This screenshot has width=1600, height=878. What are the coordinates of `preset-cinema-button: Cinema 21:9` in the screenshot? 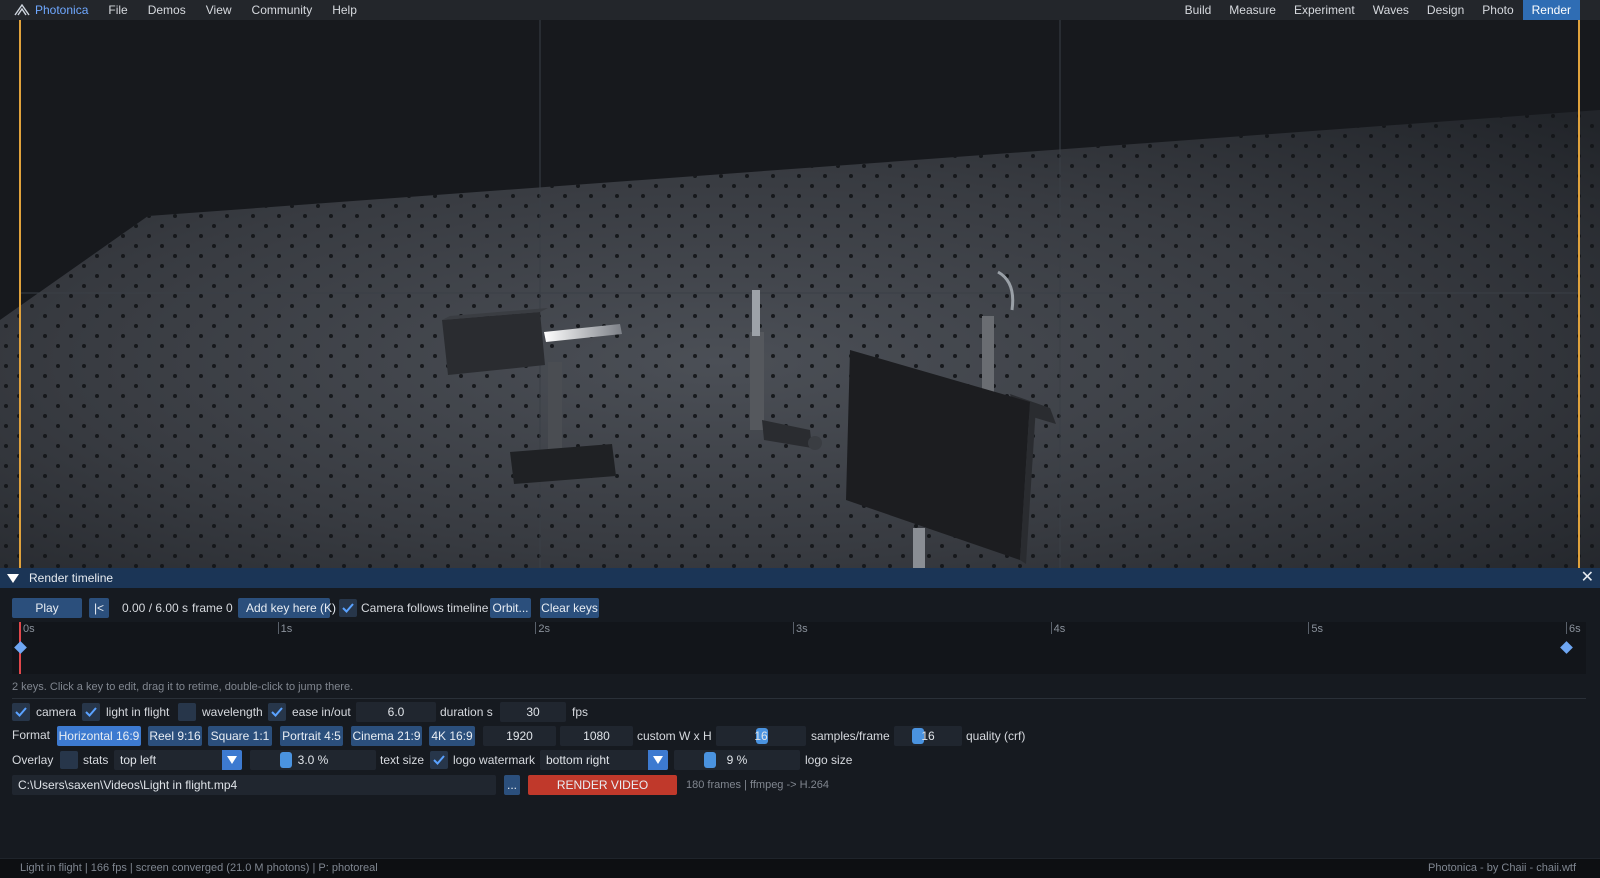 It's located at (386, 736).